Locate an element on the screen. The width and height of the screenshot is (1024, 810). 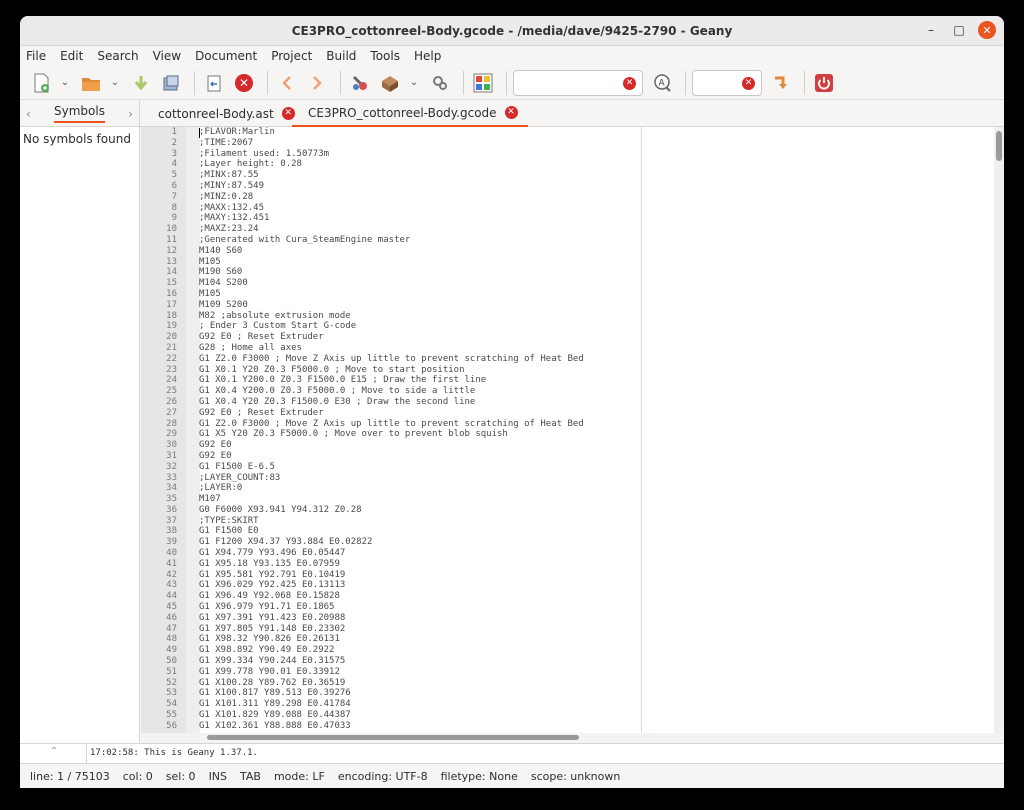
compile-button is located at coordinates (360, 83).